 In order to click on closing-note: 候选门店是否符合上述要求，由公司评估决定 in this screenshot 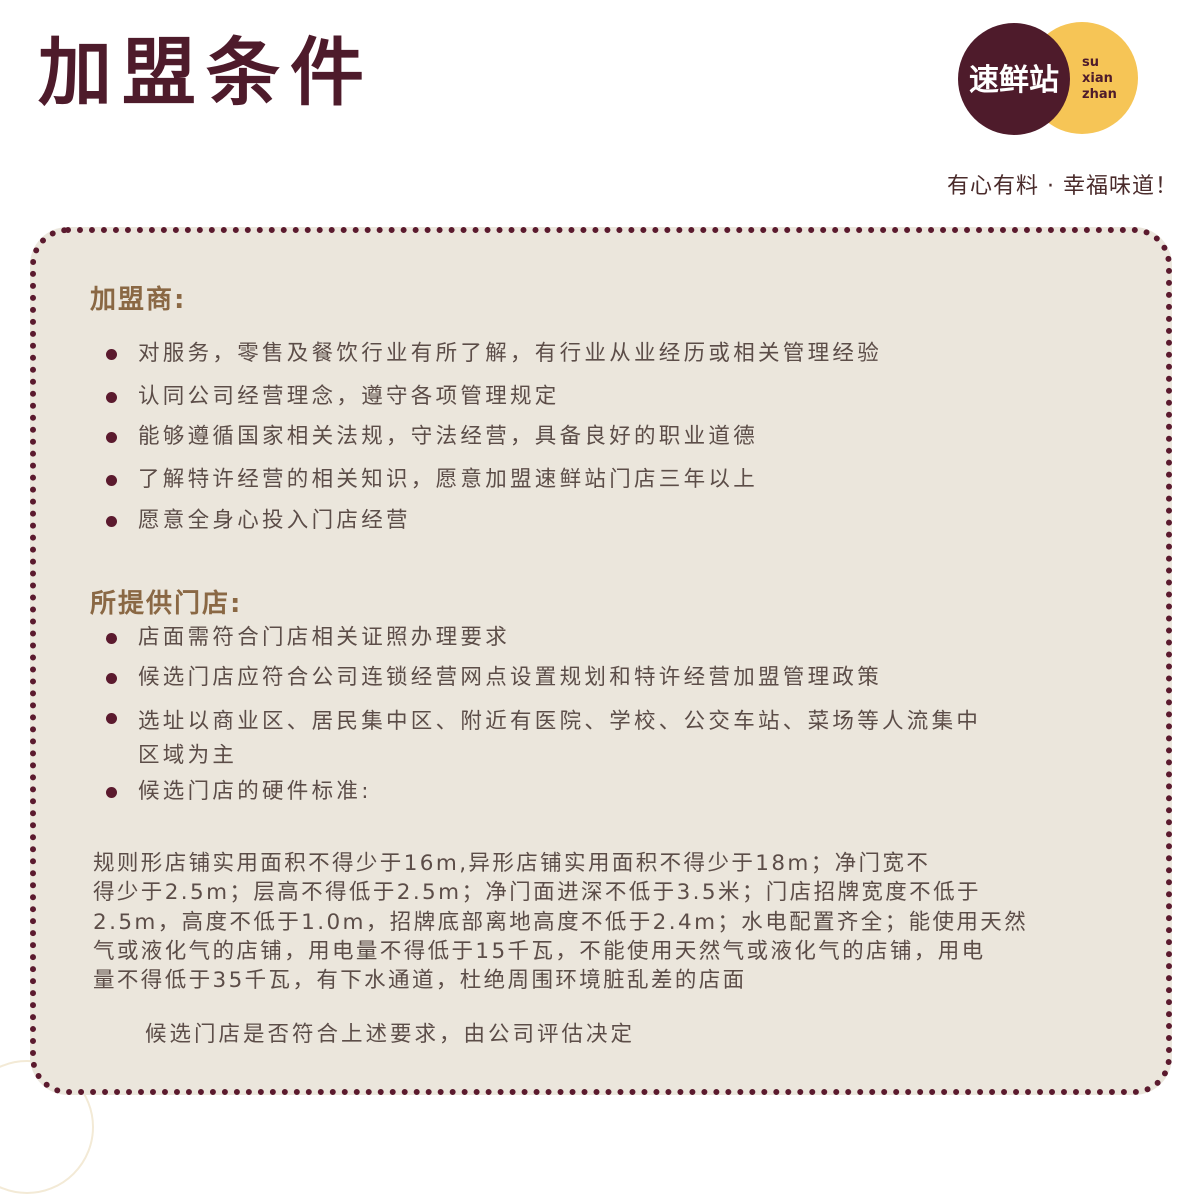, I will do `click(390, 1034)`.